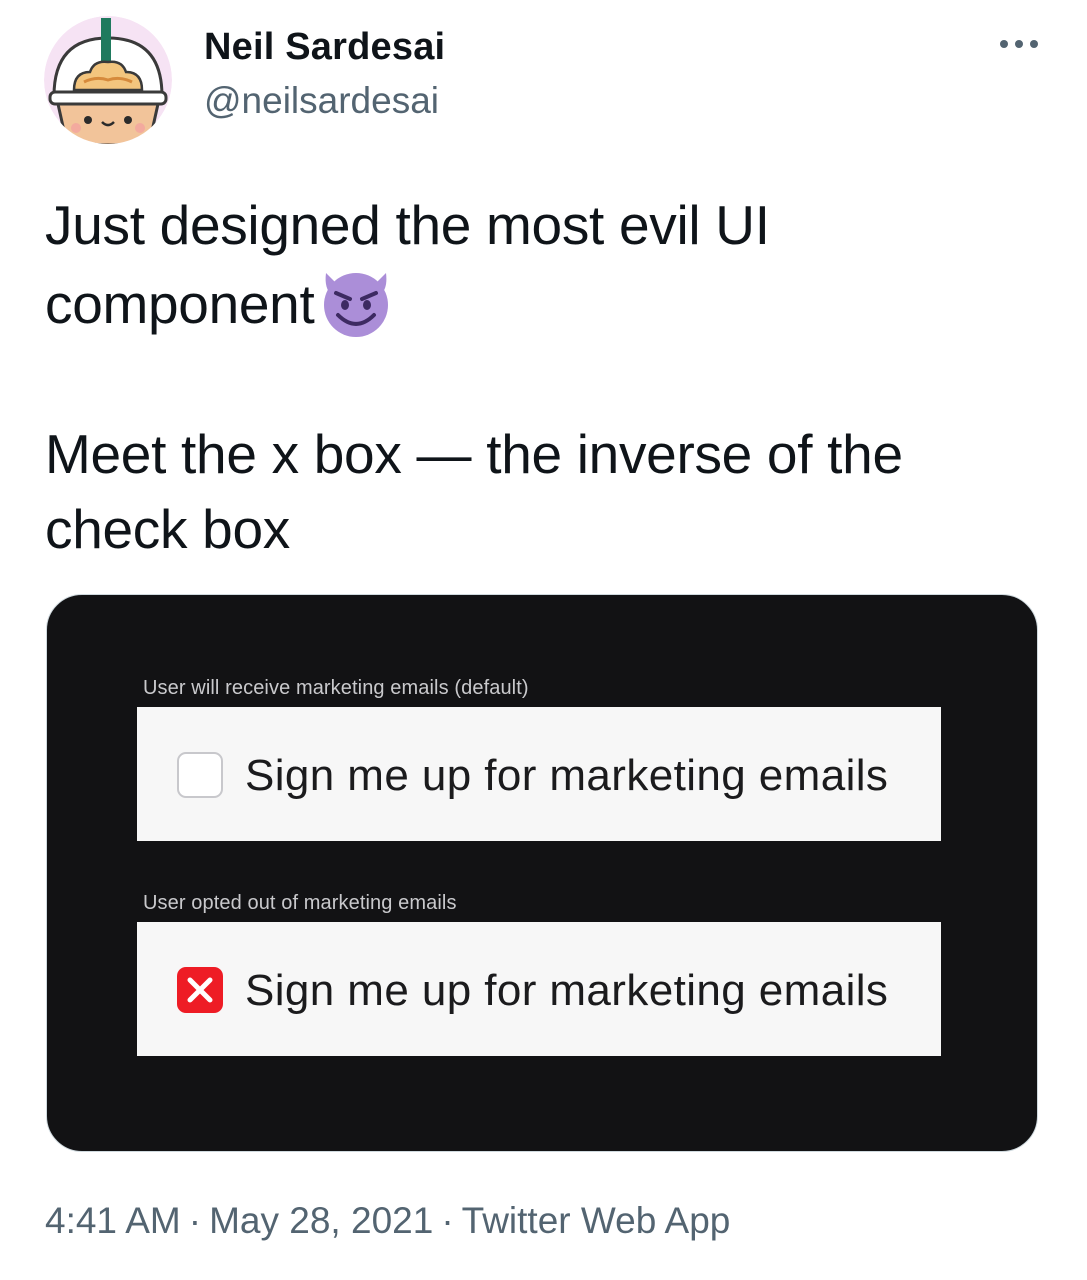  I want to click on author-handle: @neilsardesai, so click(321, 101).